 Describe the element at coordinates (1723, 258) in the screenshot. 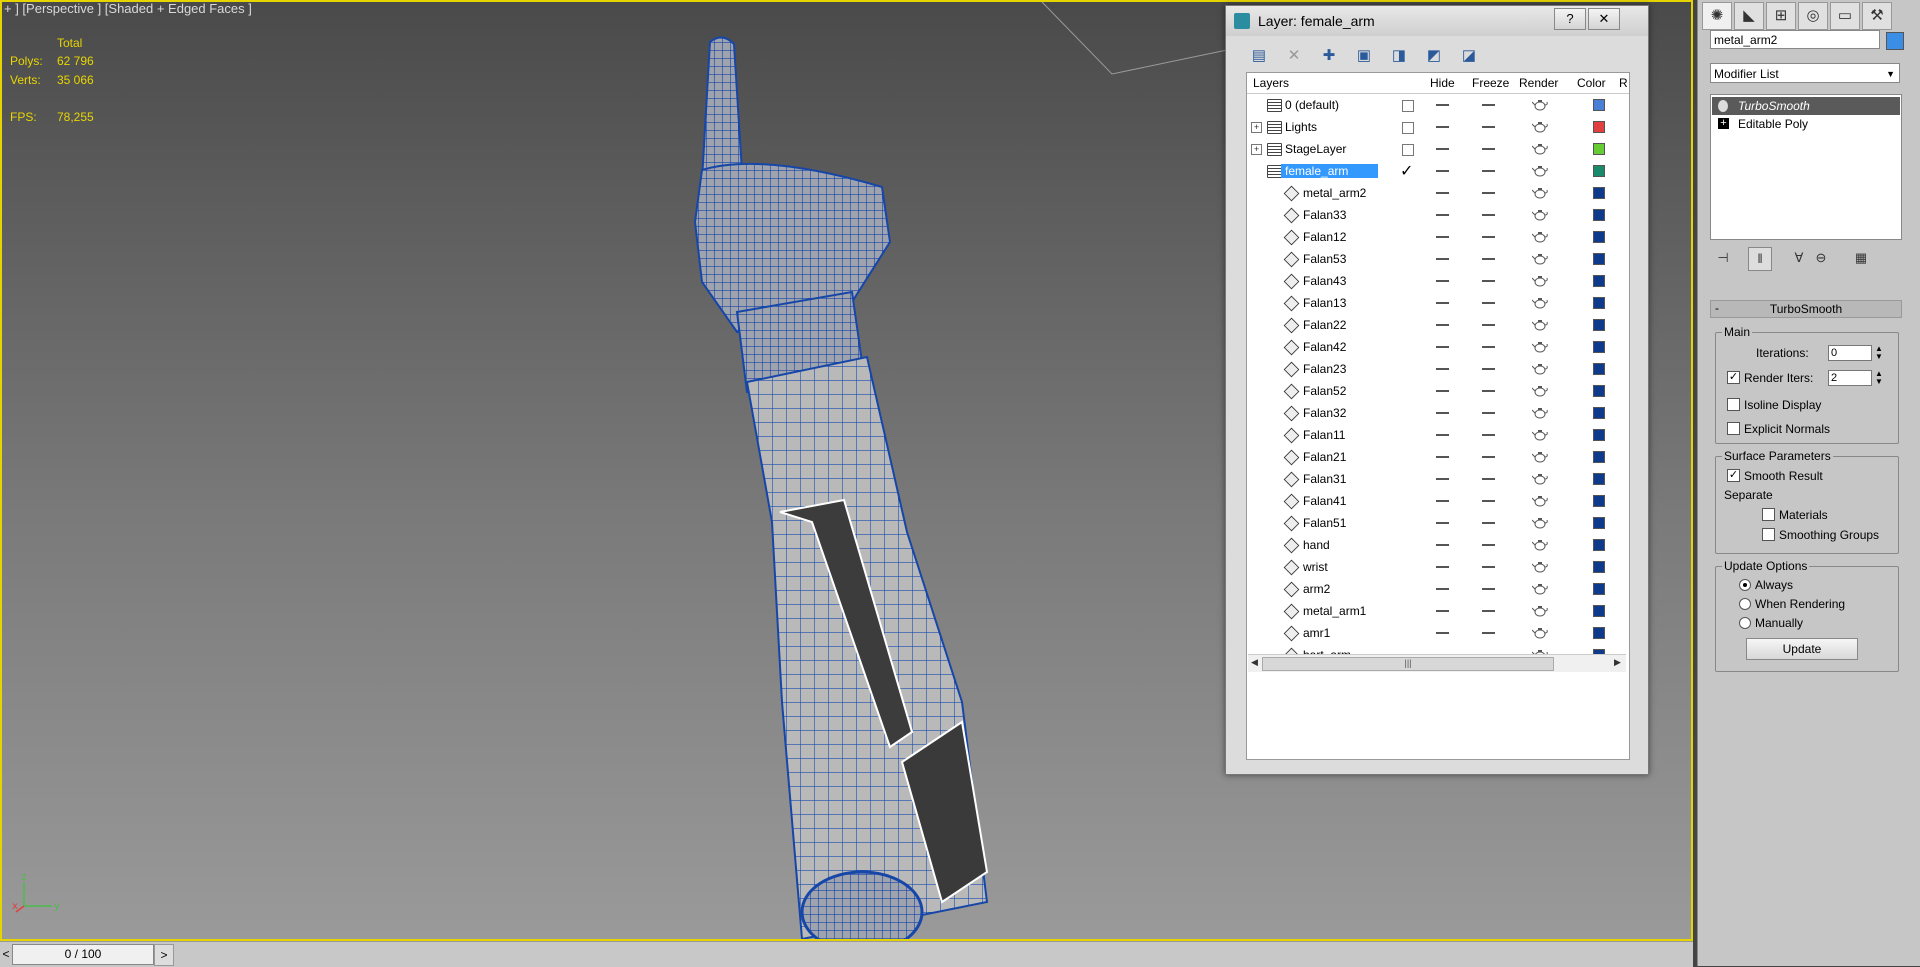

I see `pin-stack-icon: ⊣` at that location.